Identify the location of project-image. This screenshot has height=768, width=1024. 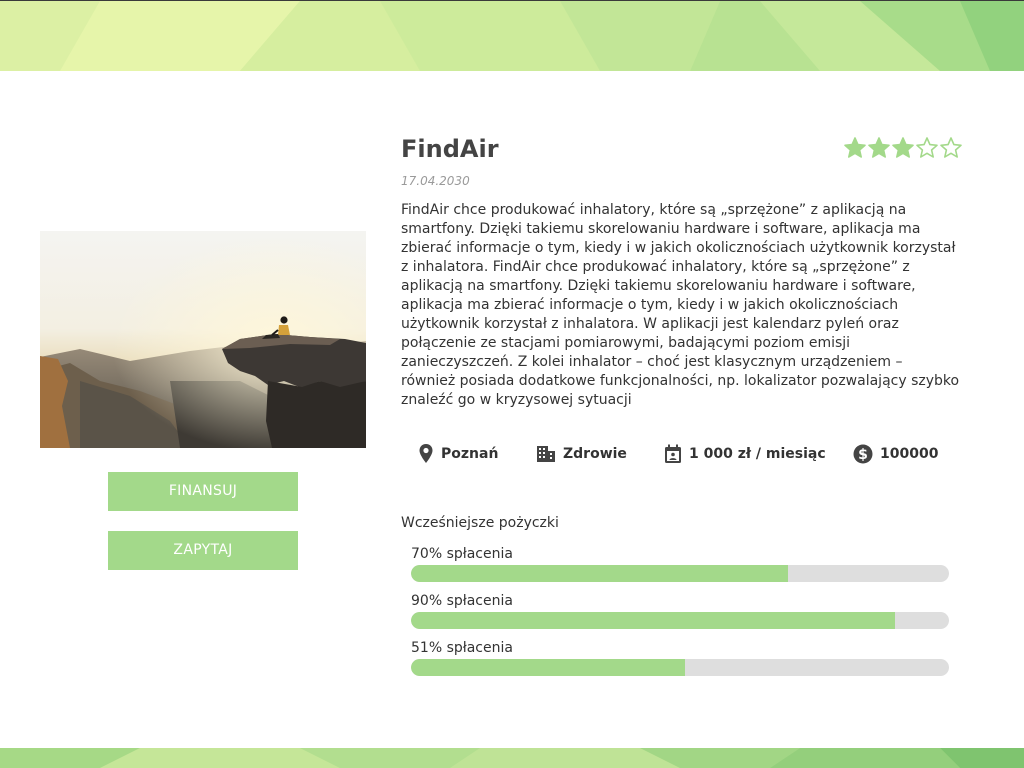
(203, 339).